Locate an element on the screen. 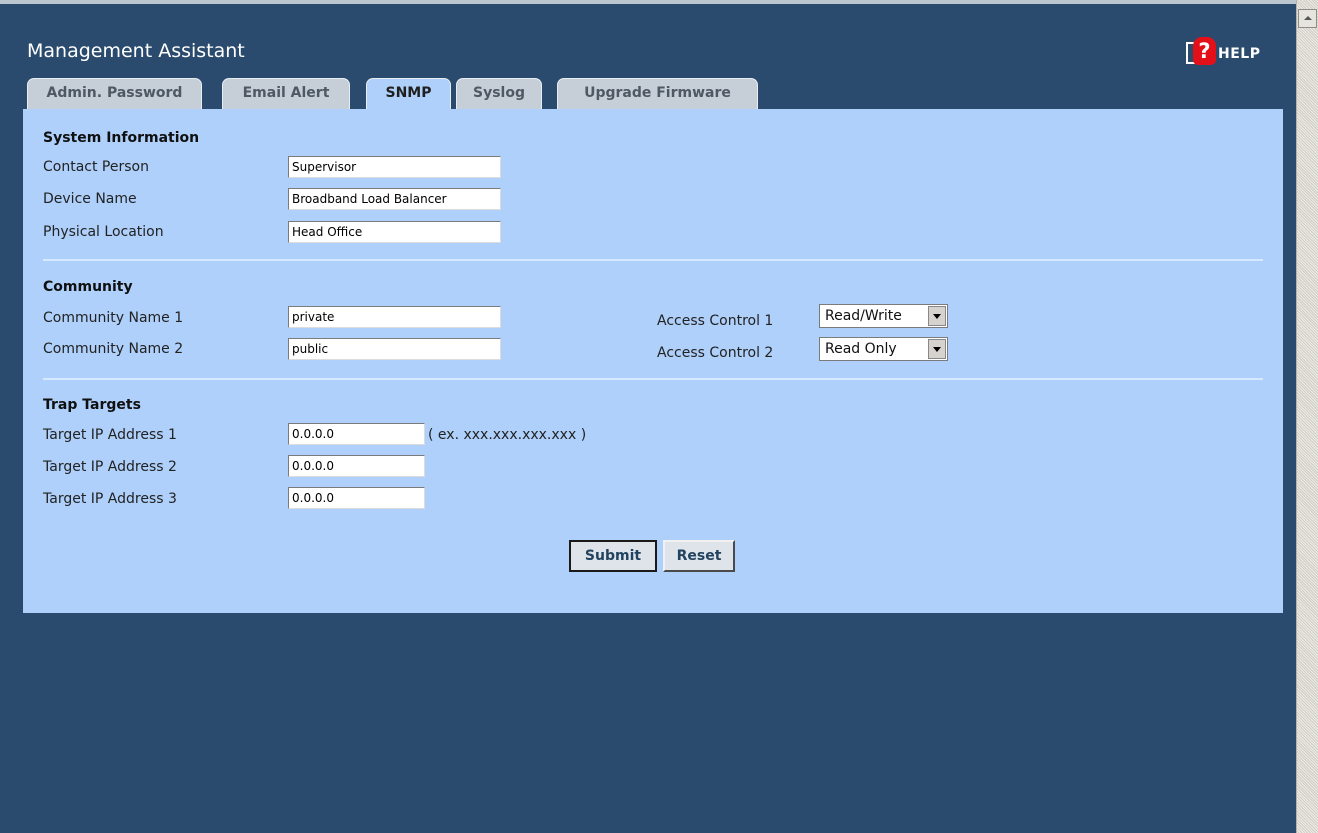 Image resolution: width=1318 pixels, height=833 pixels. target-ip-3-input is located at coordinates (356, 498).